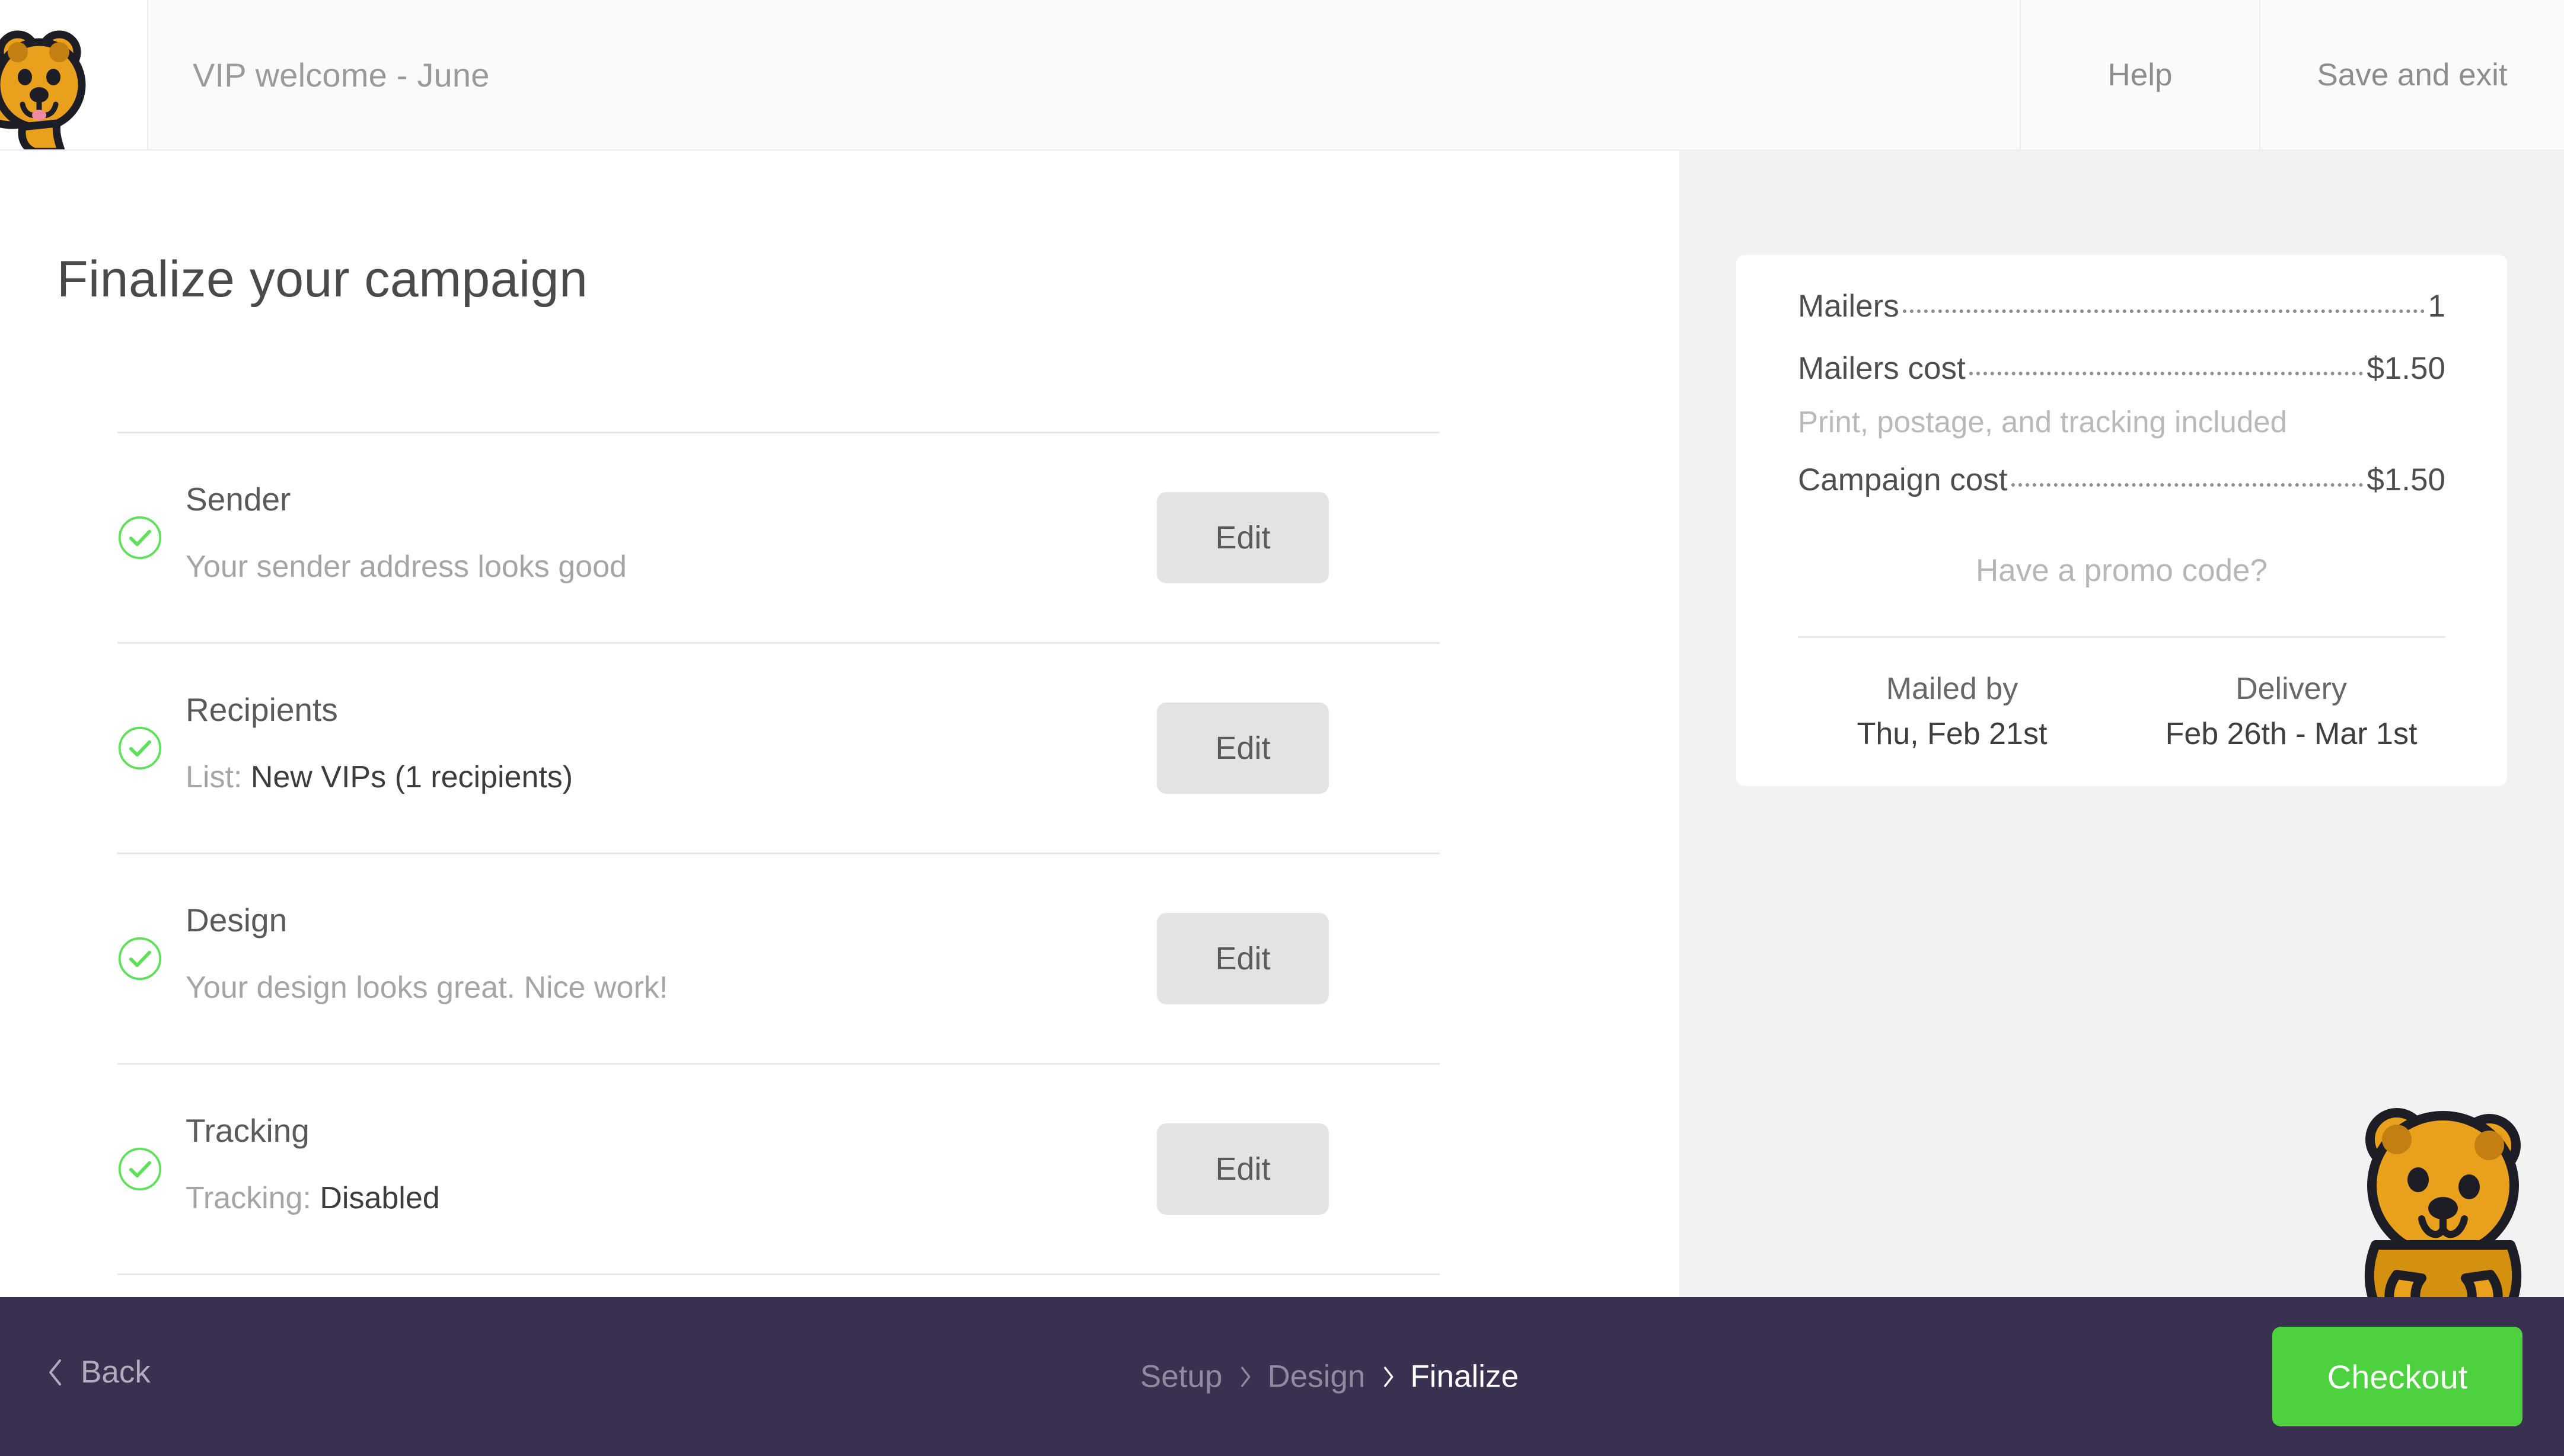 Image resolution: width=2564 pixels, height=1456 pixels. Describe the element at coordinates (1316, 1377) in the screenshot. I see `breadcrumb-item-design: Design` at that location.